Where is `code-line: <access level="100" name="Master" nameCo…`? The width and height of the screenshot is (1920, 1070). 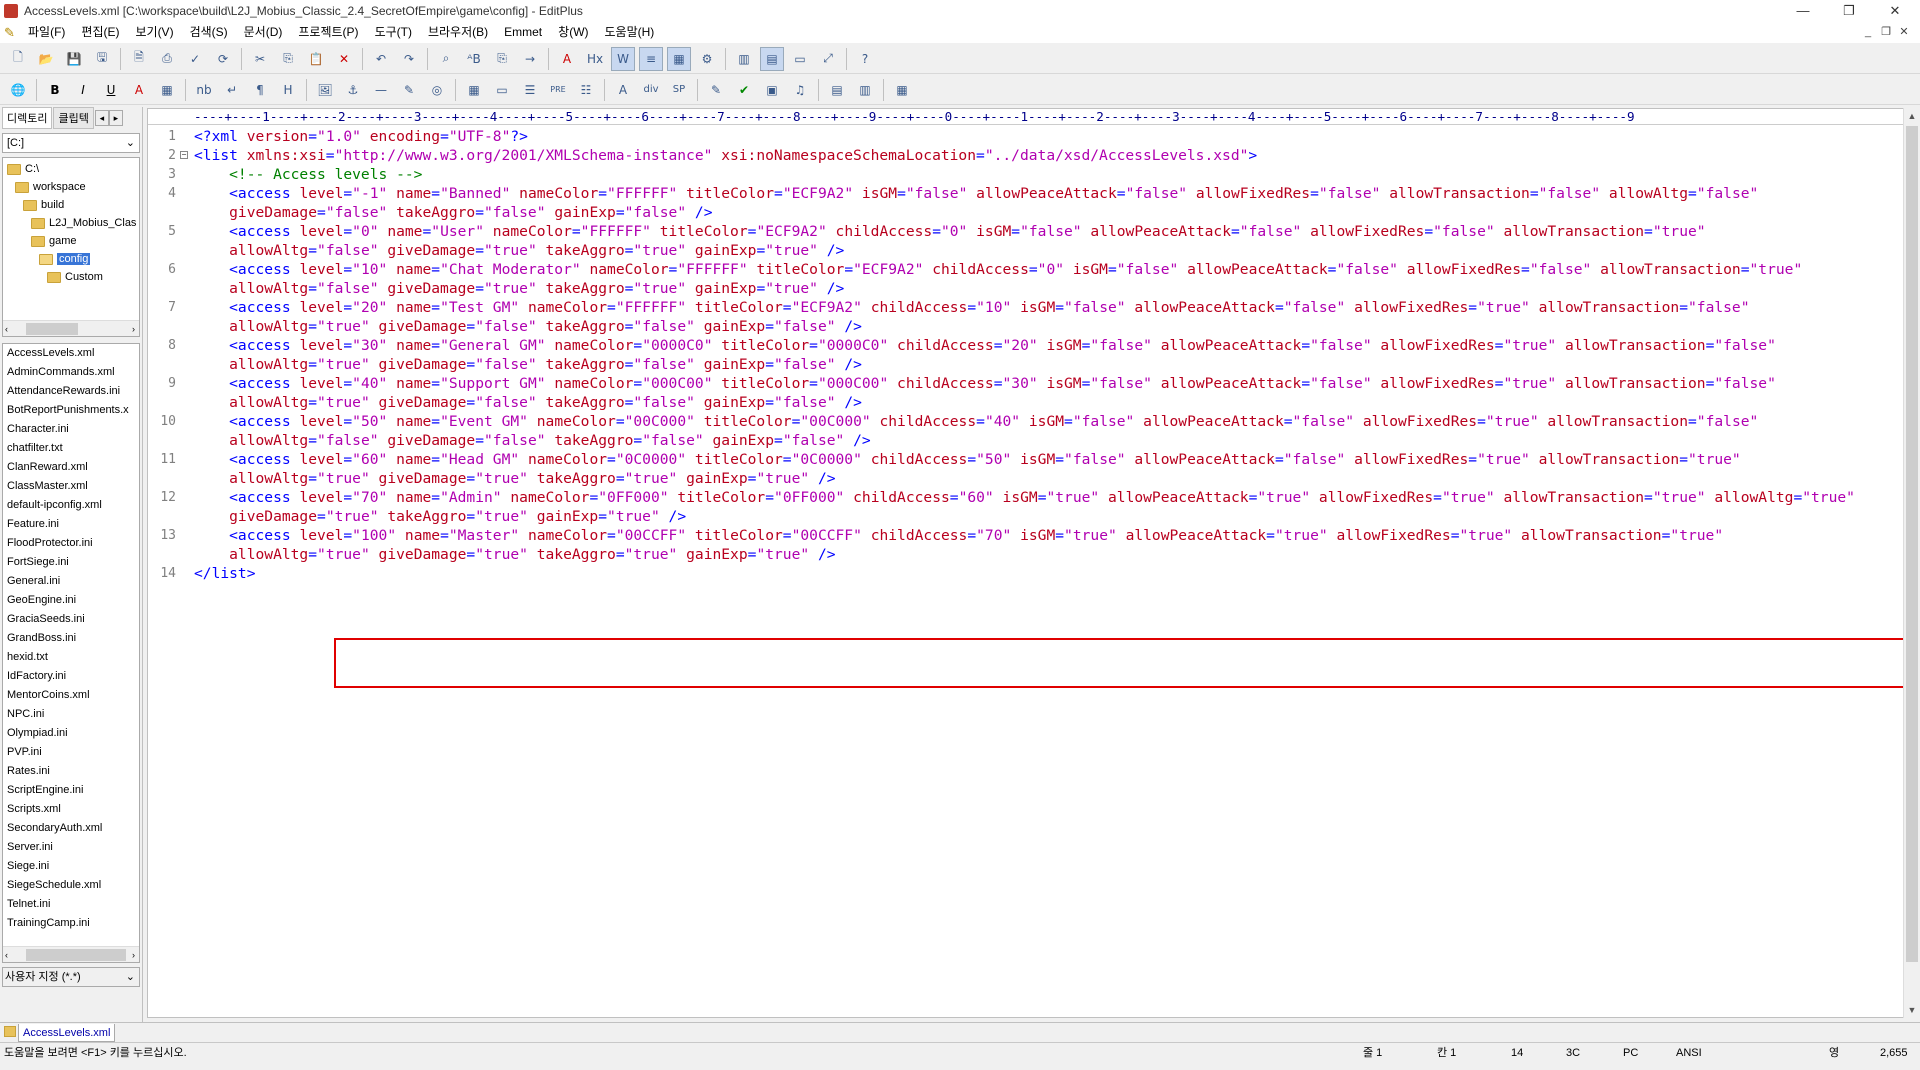
code-line: <access level="100" name="Master" nameCo… is located at coordinates (958, 535).